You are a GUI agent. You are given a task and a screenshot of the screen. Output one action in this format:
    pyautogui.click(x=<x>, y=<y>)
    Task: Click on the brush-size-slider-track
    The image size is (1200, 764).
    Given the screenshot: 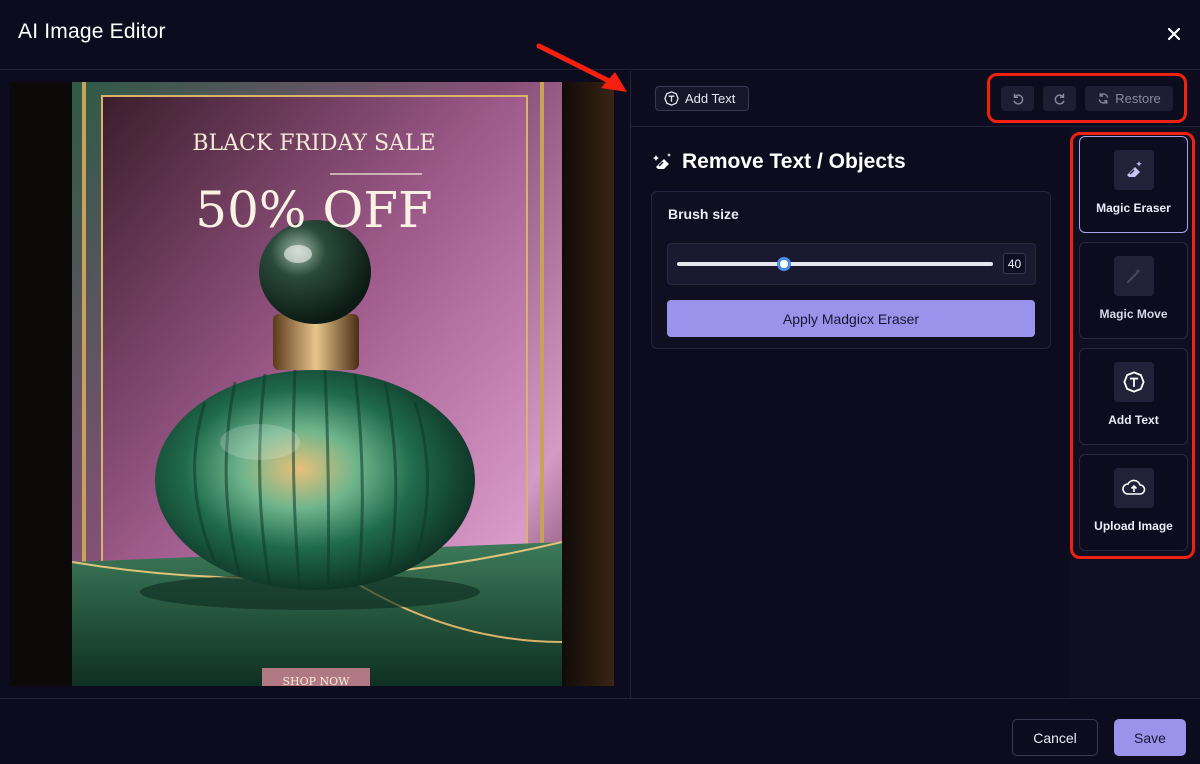 What is the action you would take?
    pyautogui.click(x=835, y=264)
    